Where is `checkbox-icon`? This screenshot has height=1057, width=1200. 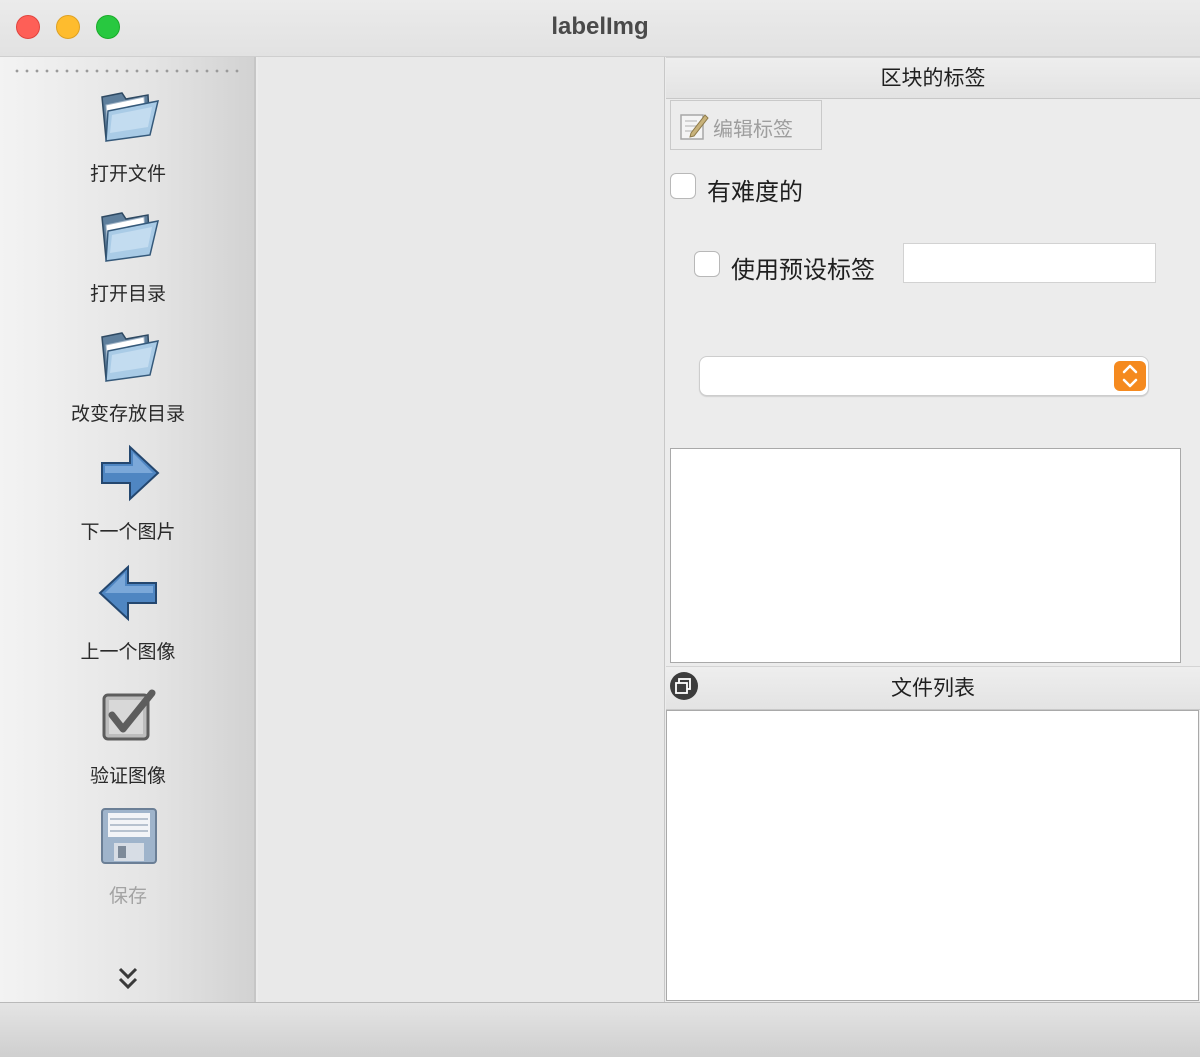 checkbox-icon is located at coordinates (129, 715).